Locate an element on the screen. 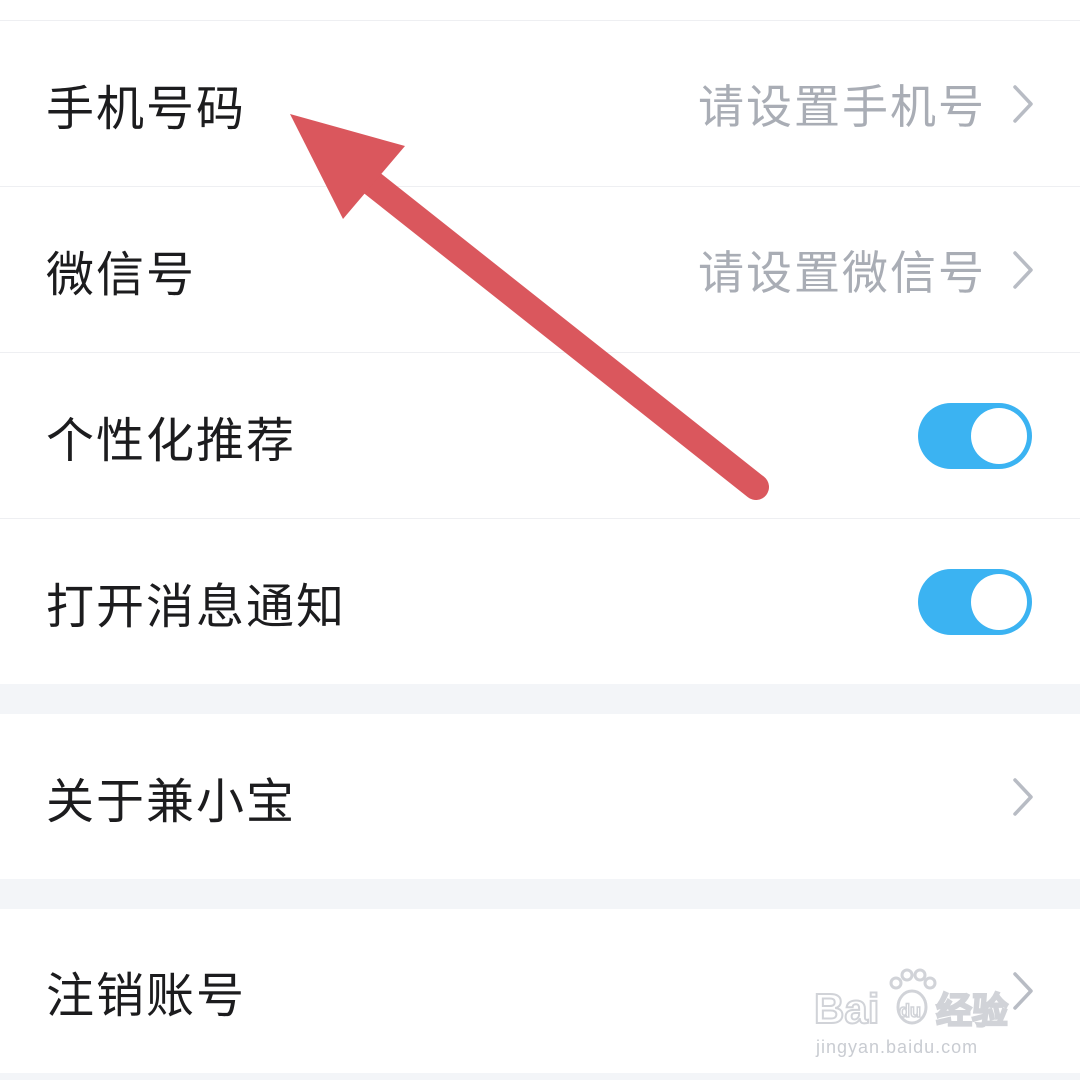 This screenshot has width=1080, height=1080. wechat-value: 请设置微信号 is located at coordinates (842, 272).